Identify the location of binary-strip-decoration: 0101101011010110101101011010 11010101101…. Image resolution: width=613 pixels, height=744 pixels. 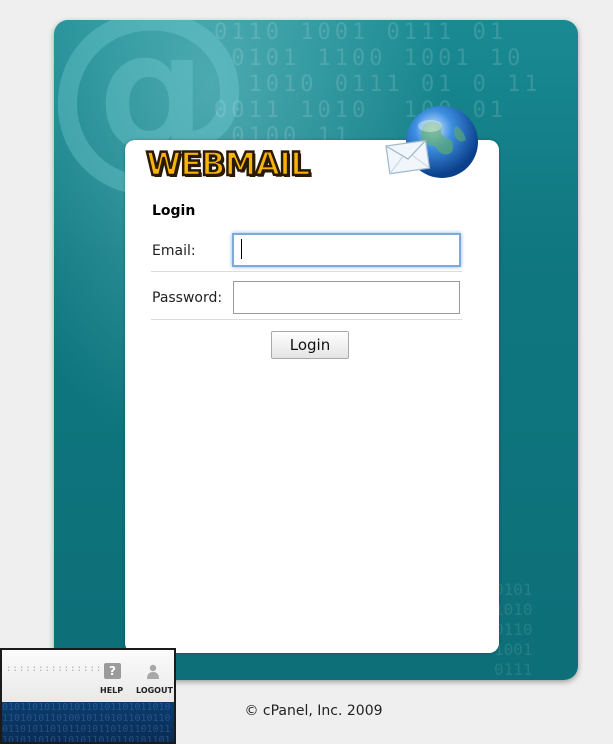
(88, 722).